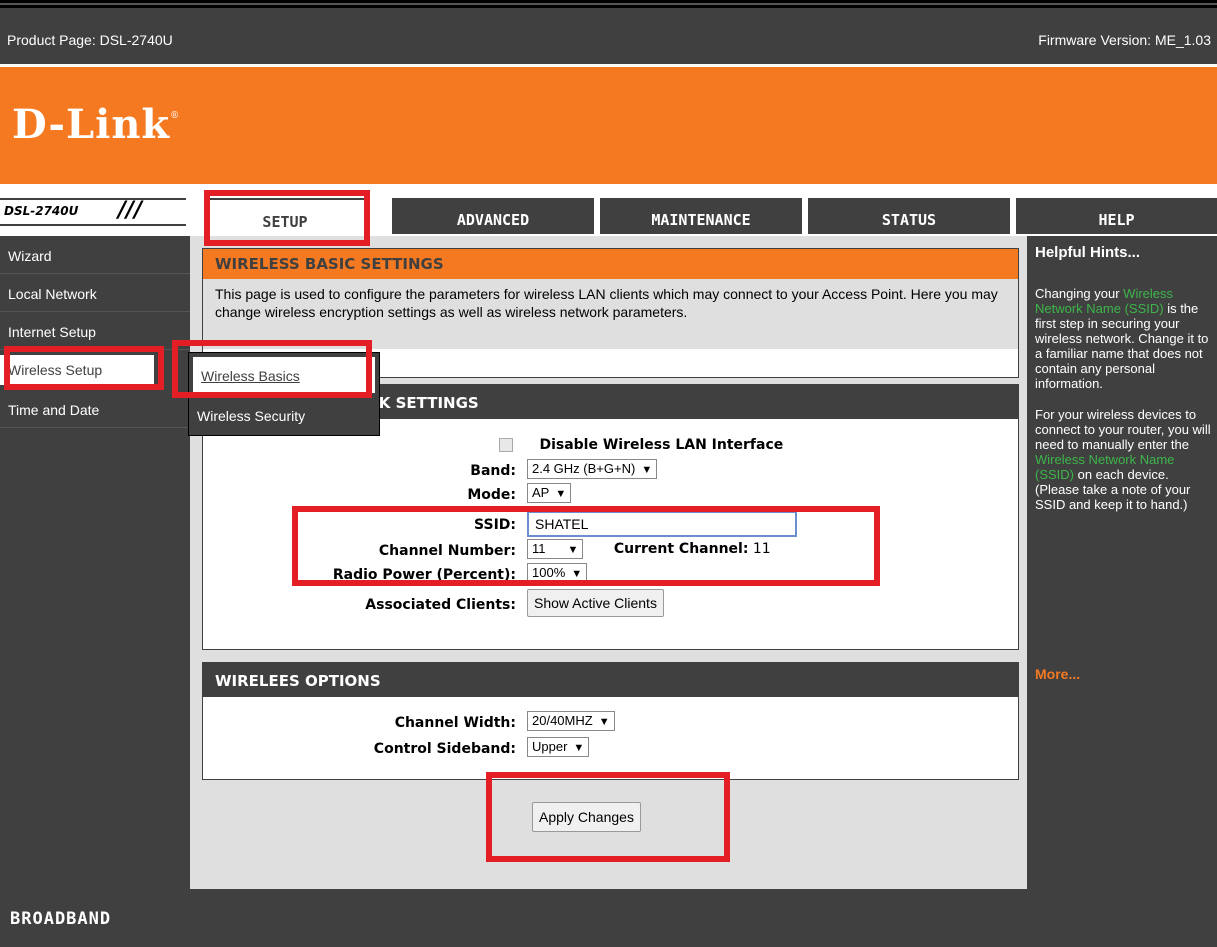 The height and width of the screenshot is (947, 1217). Describe the element at coordinates (662, 524) in the screenshot. I see `ssid-input: SHATEL` at that location.